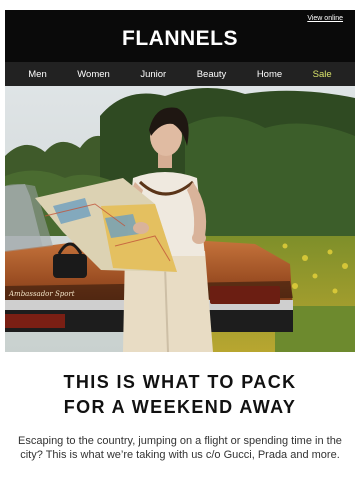  What do you see at coordinates (93, 74) in the screenshot?
I see `nav-item-women: Women` at bounding box center [93, 74].